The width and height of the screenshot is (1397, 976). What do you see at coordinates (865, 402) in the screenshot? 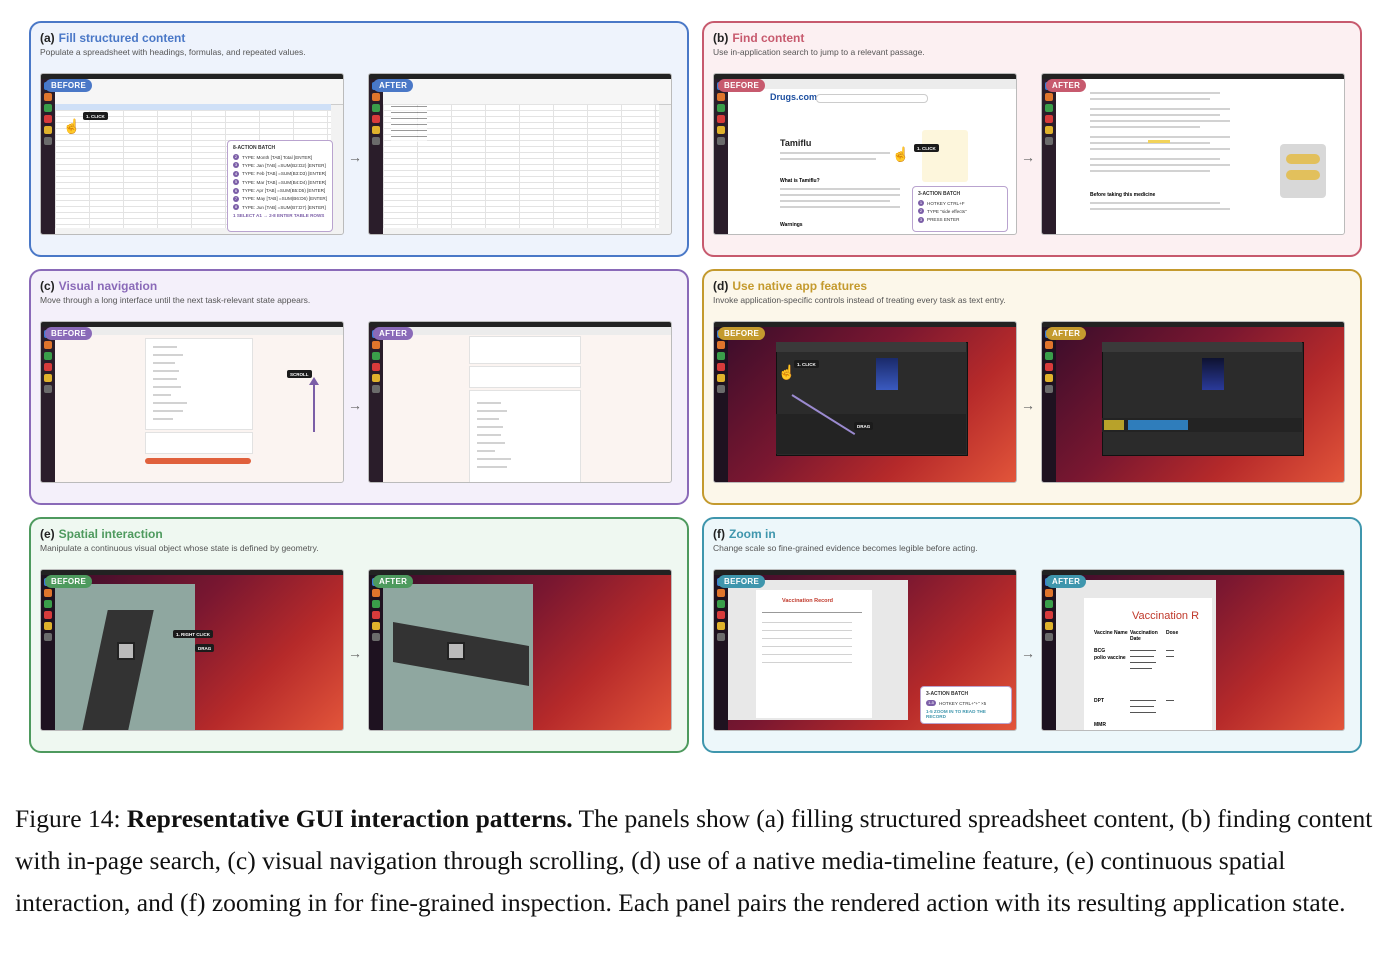
I see `screenshot-before: 1. CLICK ☝ DRAG BEFORE` at bounding box center [865, 402].